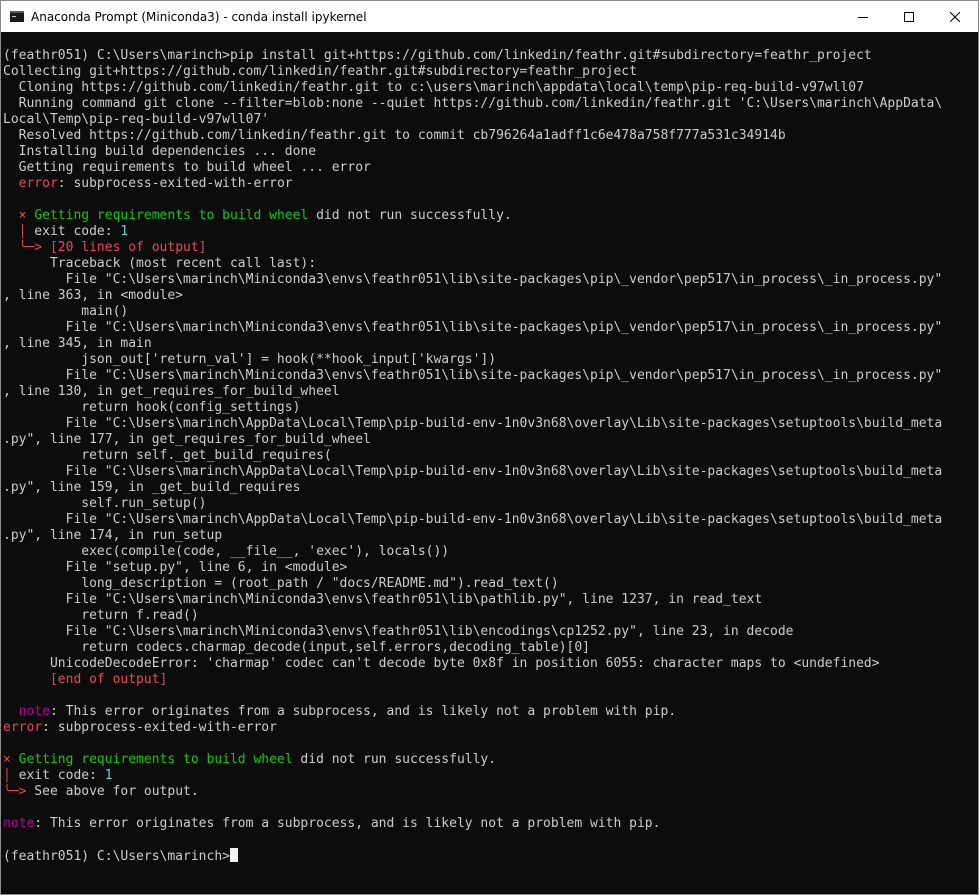 The height and width of the screenshot is (895, 979). I want to click on console-text: │, so click(7, 775).